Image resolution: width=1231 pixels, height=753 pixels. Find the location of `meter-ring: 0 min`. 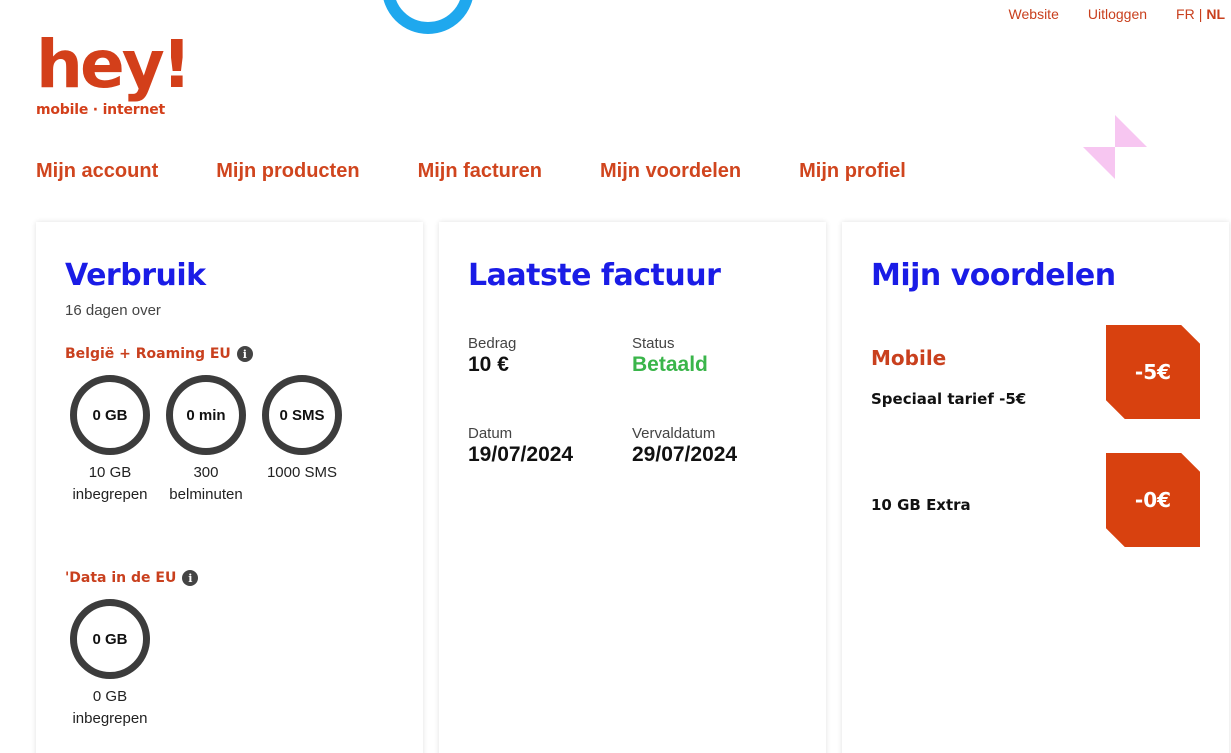

meter-ring: 0 min is located at coordinates (206, 415).